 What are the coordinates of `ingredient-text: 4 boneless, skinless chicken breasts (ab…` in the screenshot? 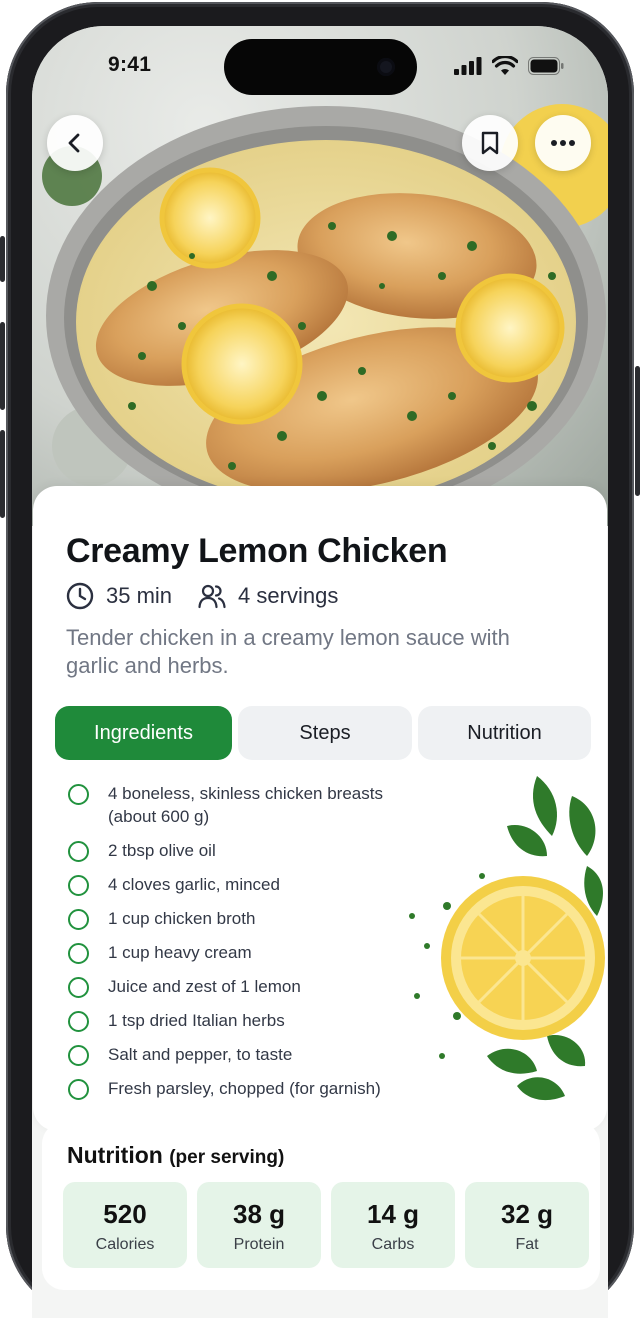 It's located at (245, 805).